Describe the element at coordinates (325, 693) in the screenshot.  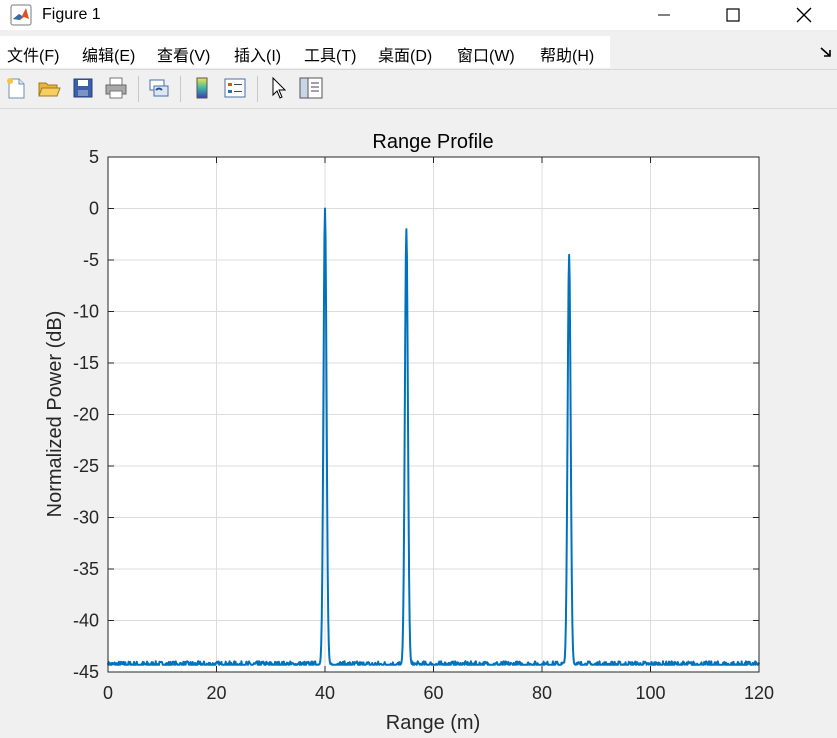
I see `x-tick-label: 40` at that location.